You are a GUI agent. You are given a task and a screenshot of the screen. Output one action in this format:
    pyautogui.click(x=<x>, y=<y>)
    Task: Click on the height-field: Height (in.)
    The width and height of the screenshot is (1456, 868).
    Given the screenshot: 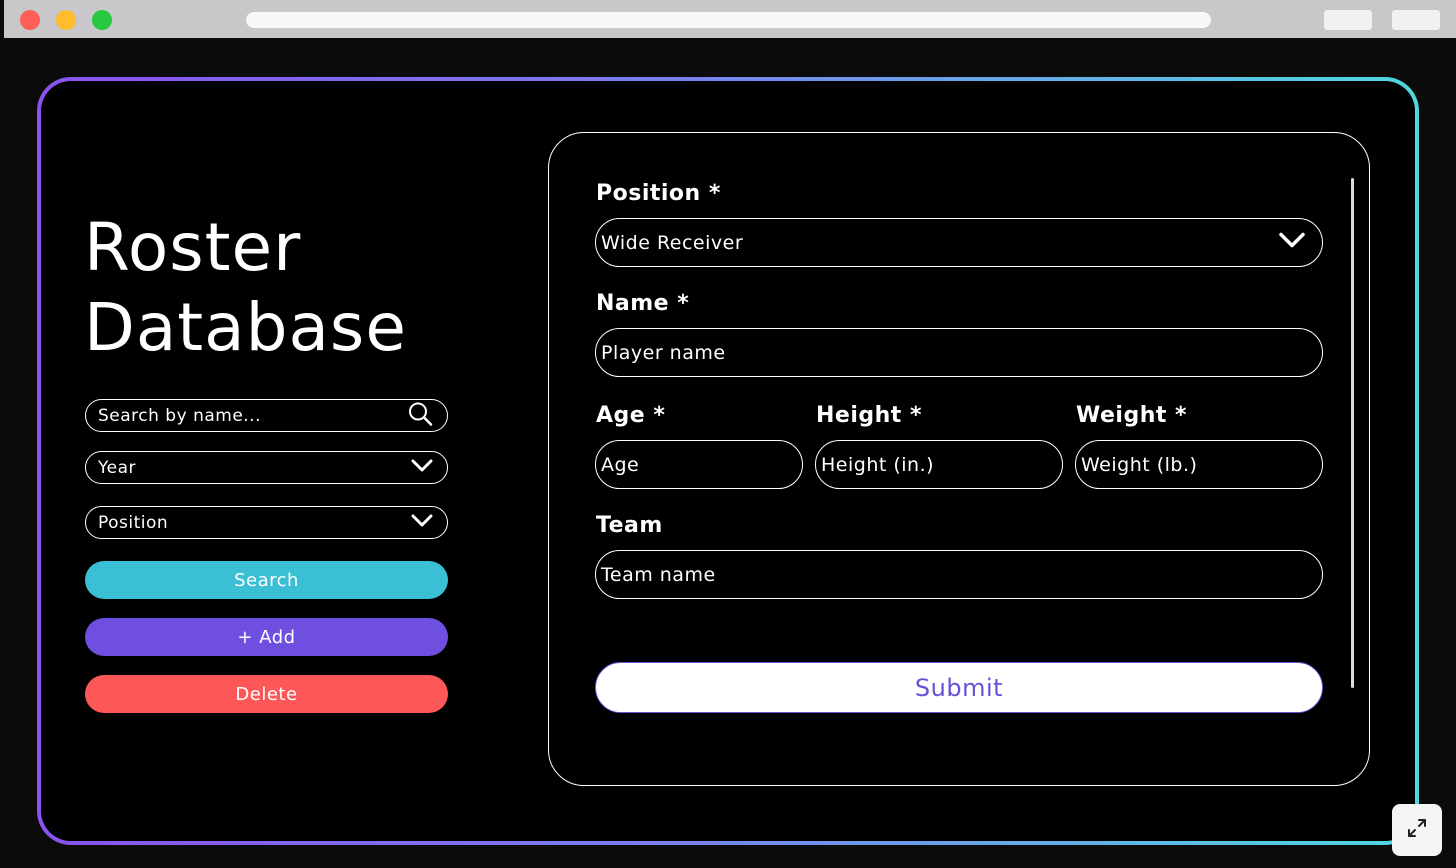 What is the action you would take?
    pyautogui.click(x=939, y=464)
    